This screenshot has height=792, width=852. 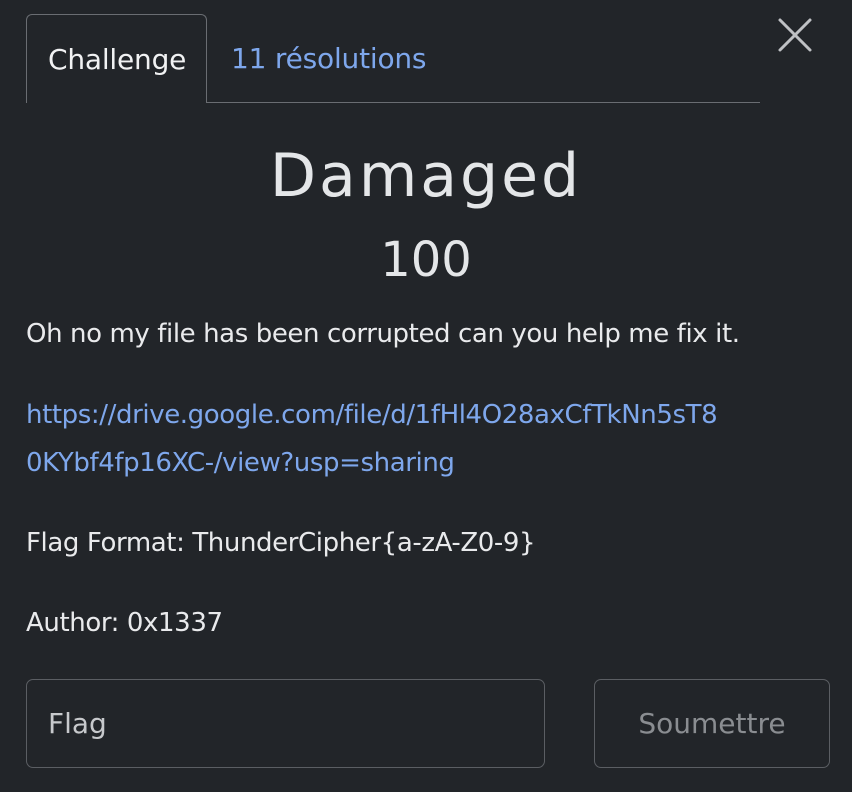 I want to click on flag-input, so click(x=285, y=723).